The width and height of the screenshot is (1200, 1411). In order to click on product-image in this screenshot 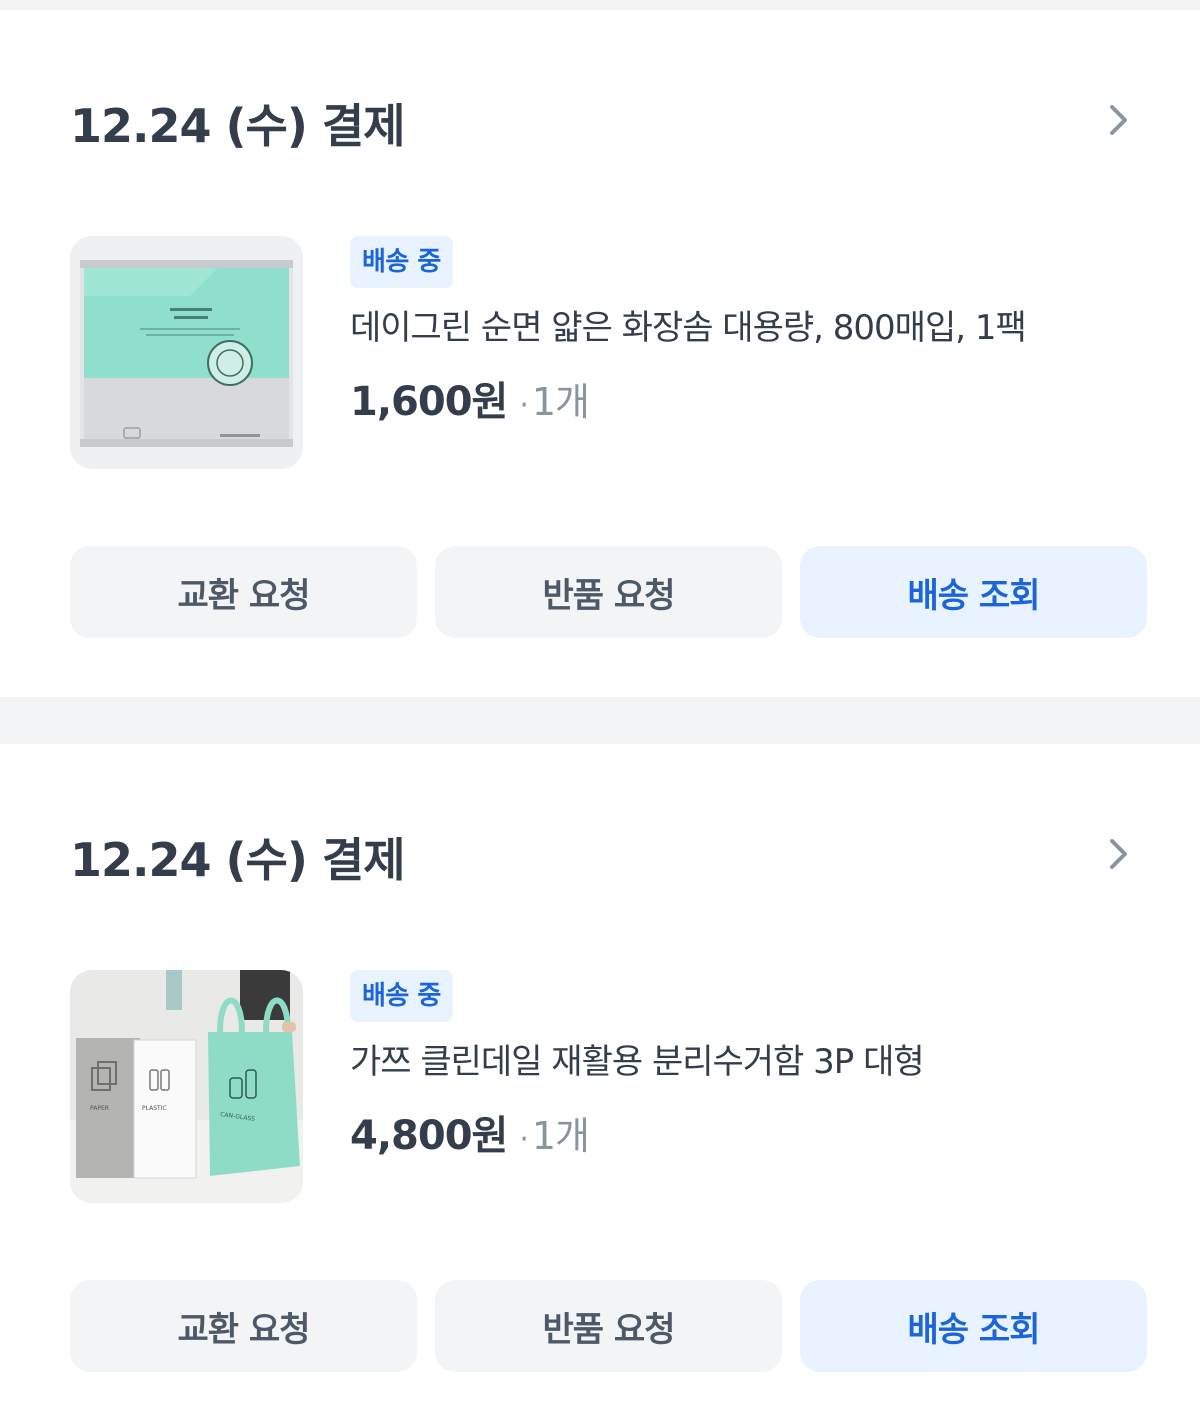, I will do `click(186, 352)`.